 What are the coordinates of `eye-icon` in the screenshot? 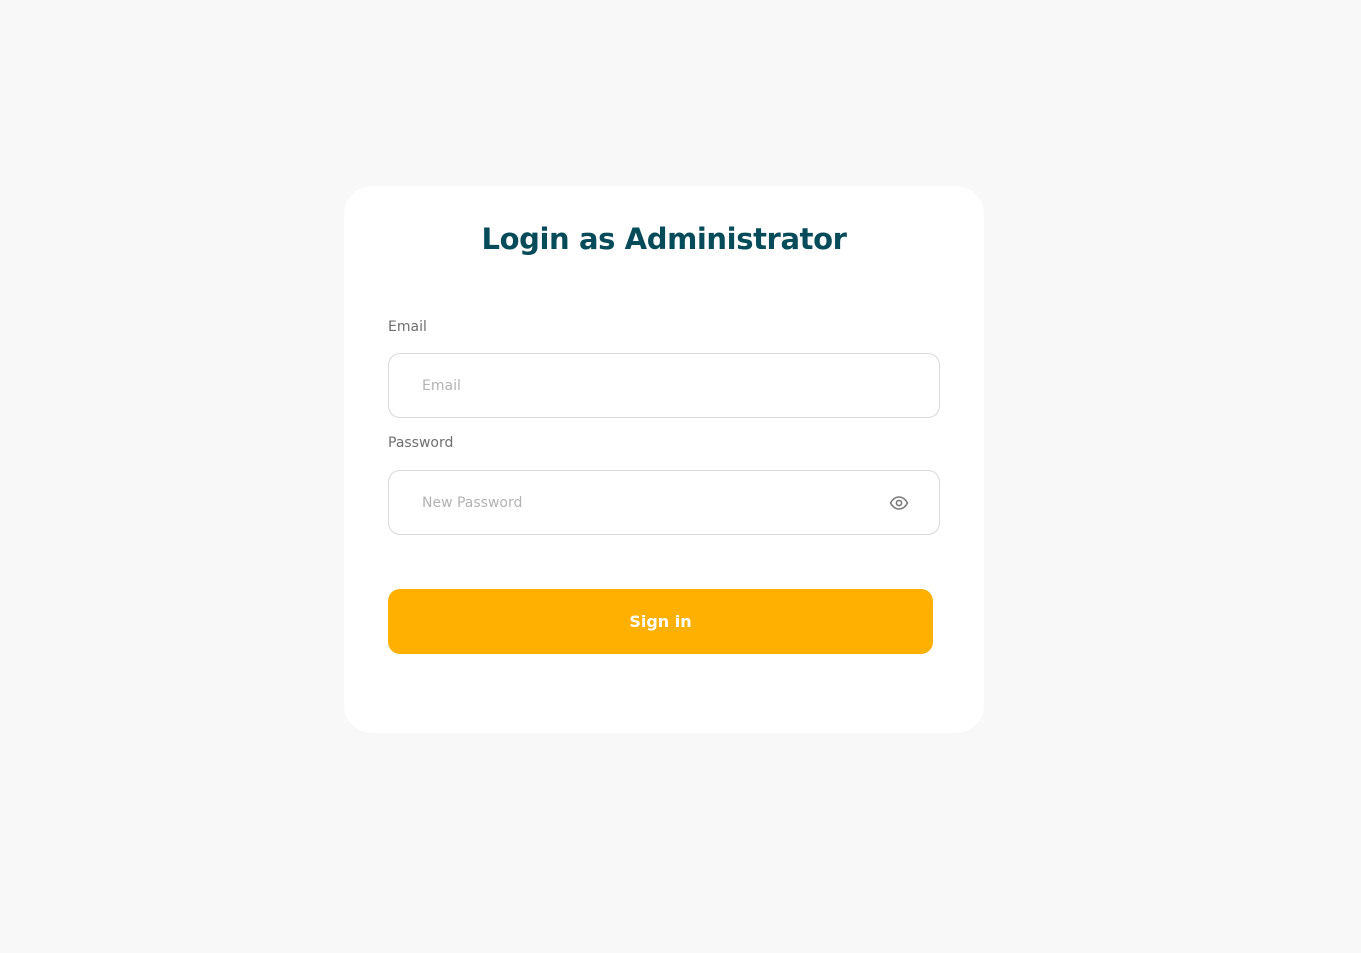 It's located at (899, 503).